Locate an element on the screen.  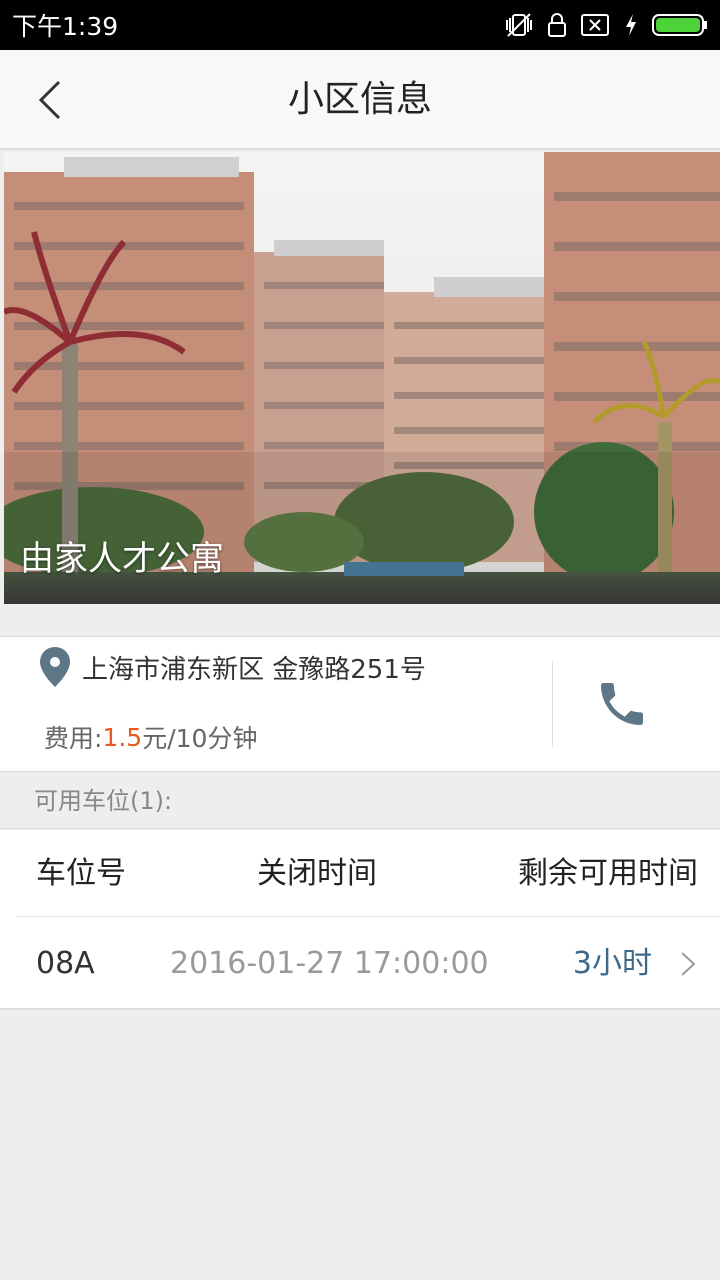
status-bar: 下午1:39 is located at coordinates (360, 25).